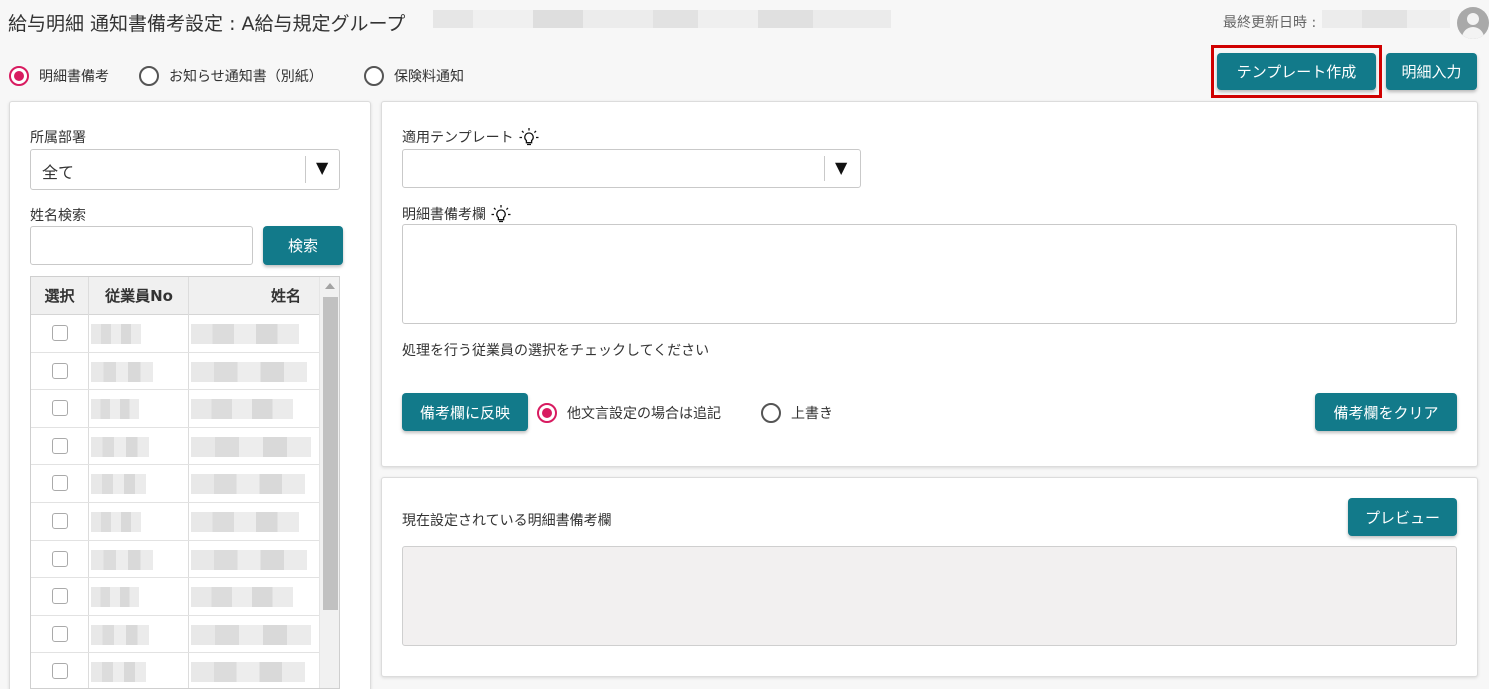  Describe the element at coordinates (929, 274) in the screenshot. I see `remarks-textarea` at that location.